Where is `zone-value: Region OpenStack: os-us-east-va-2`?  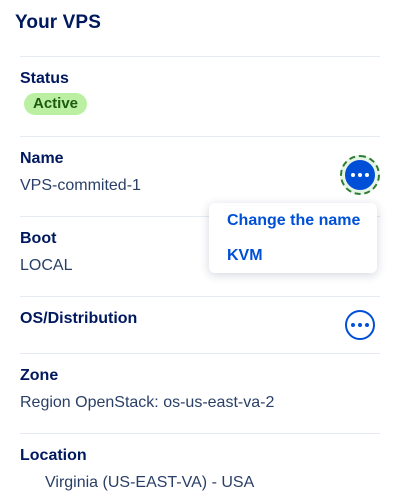
zone-value: Region OpenStack: os-us-east-va-2 is located at coordinates (147, 402).